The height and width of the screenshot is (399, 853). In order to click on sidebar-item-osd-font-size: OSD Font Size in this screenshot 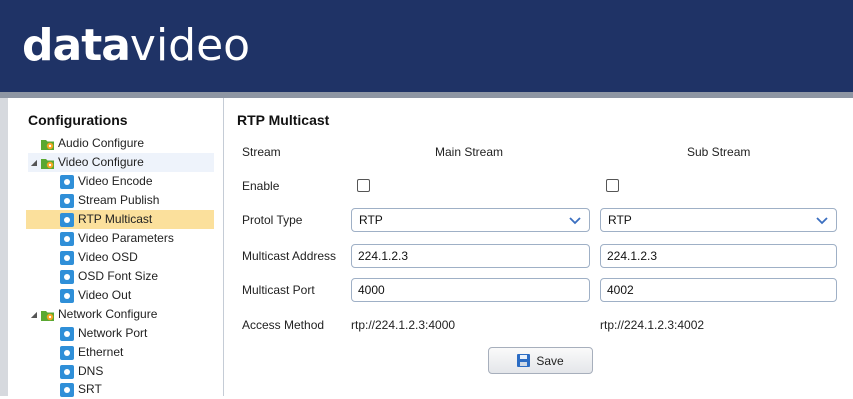, I will do `click(137, 276)`.